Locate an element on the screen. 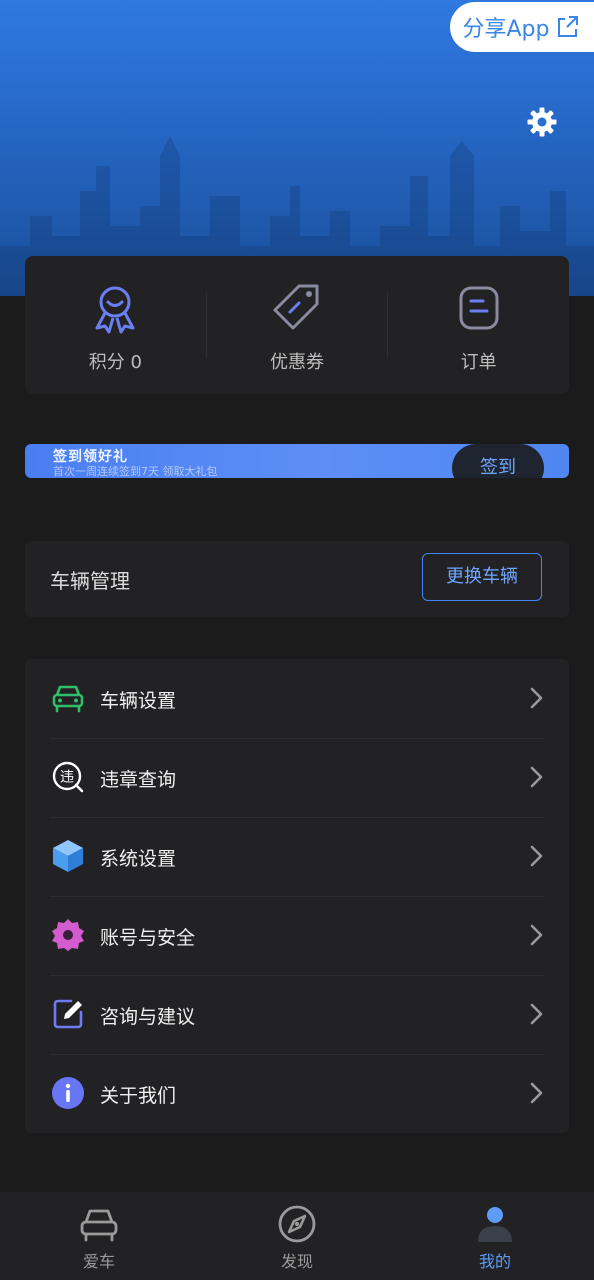 This screenshot has width=594, height=1280. menu-item-vehicle-settings: 车辆设置 is located at coordinates (297, 698).